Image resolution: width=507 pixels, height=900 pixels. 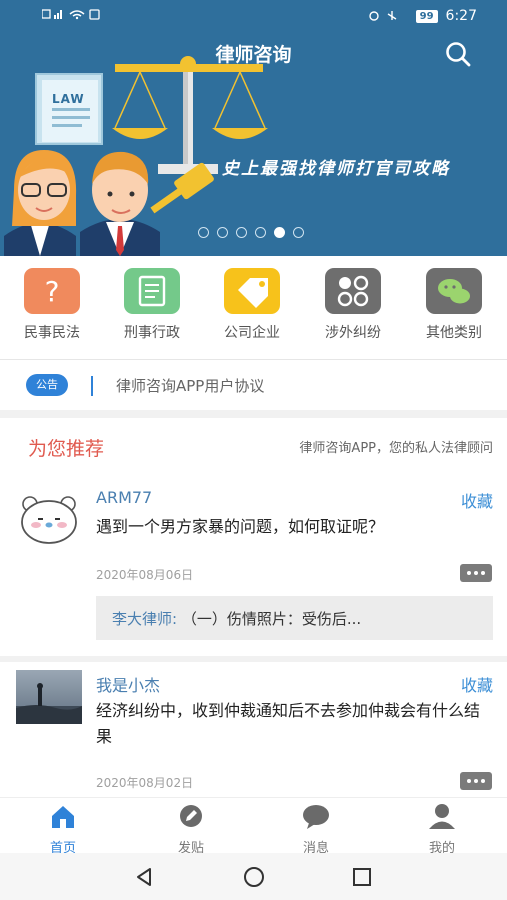 I want to click on category-item: 公司企业, so click(x=252, y=305).